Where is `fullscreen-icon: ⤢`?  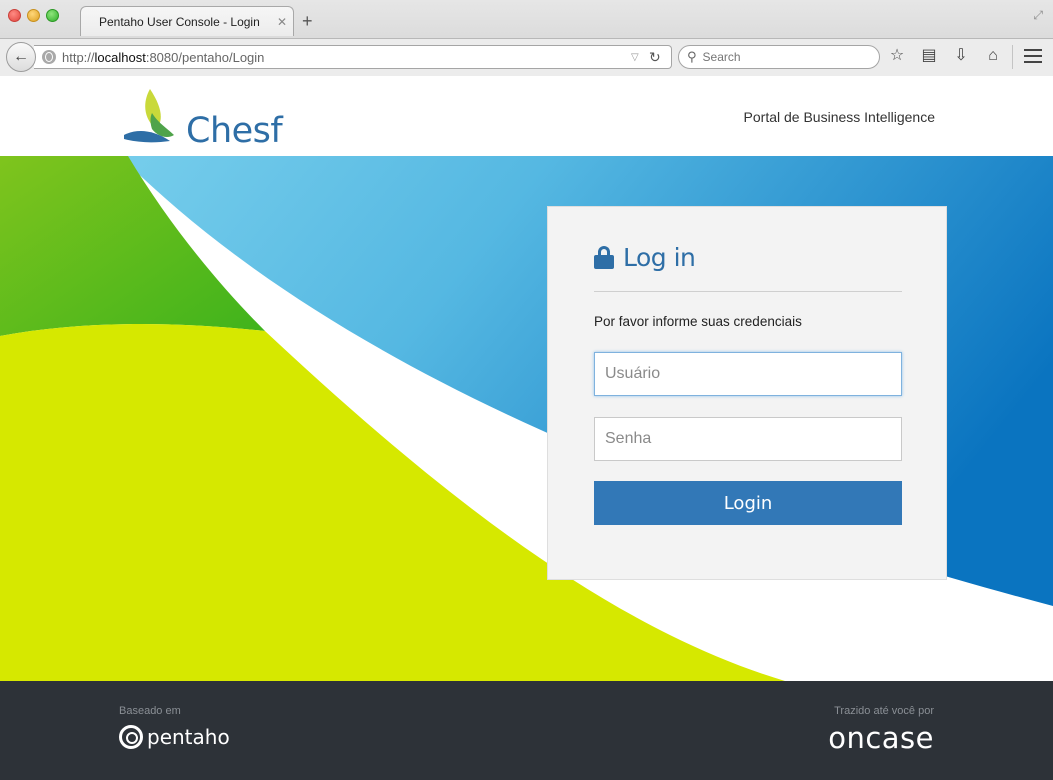
fullscreen-icon: ⤢ is located at coordinates (1038, 15).